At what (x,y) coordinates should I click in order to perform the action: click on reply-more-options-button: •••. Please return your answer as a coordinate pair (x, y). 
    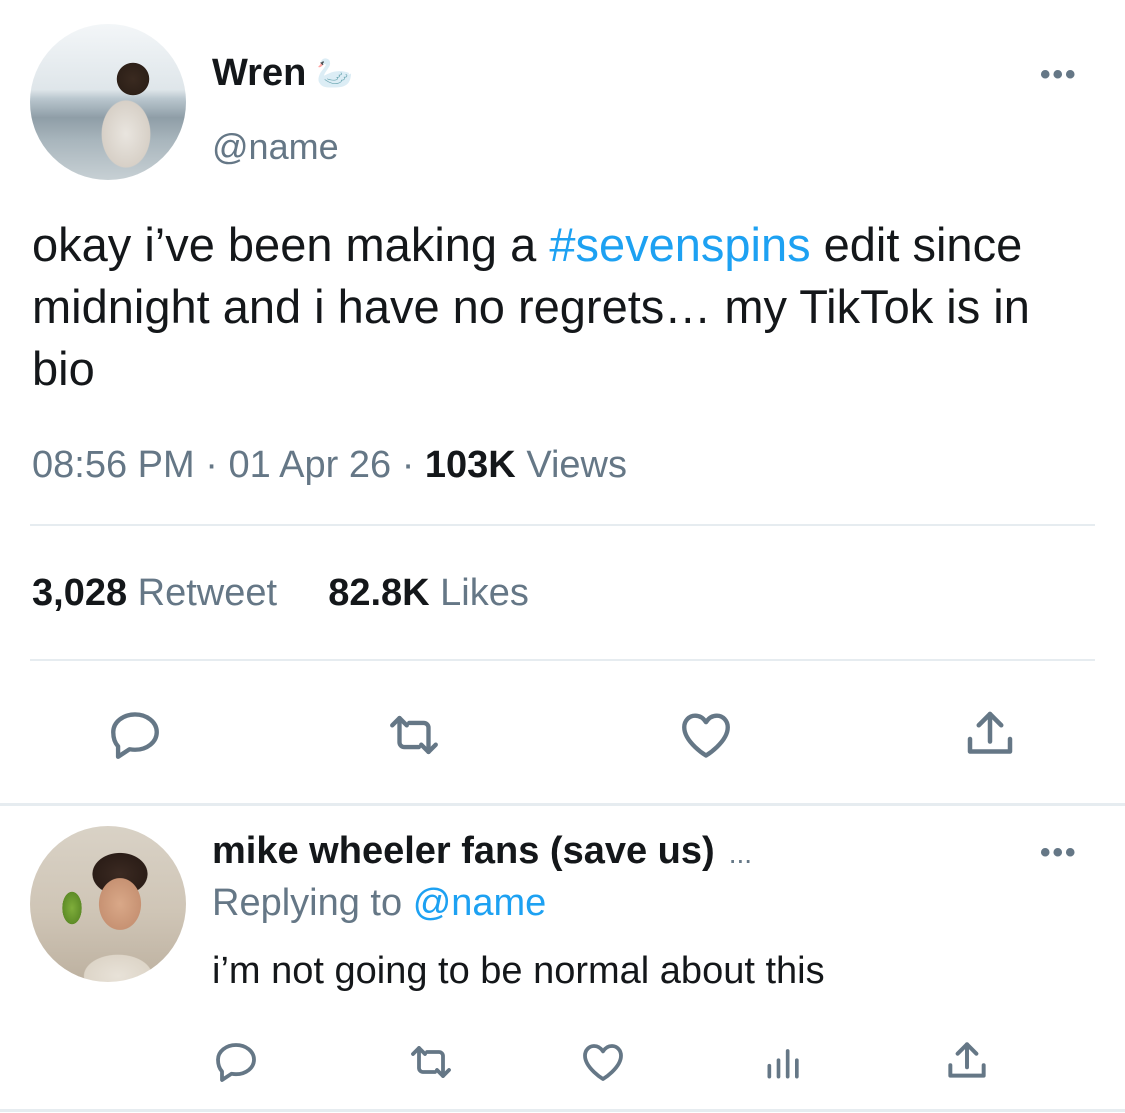
    Looking at the image, I should click on (1059, 853).